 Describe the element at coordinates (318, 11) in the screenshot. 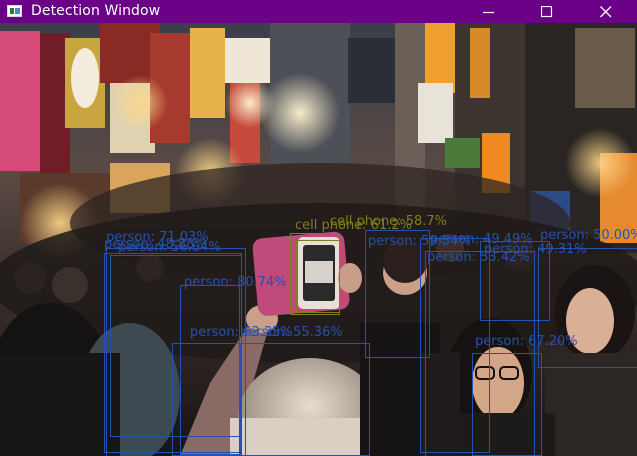

I see `title-bar: Detection Window` at that location.